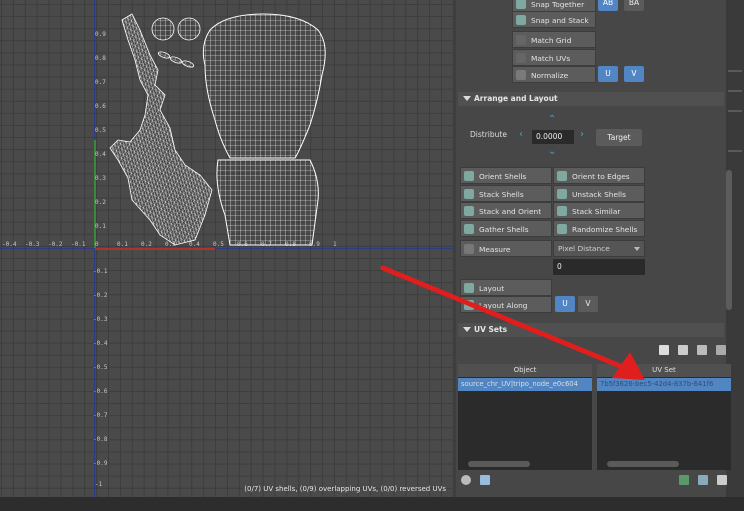 This screenshot has width=744, height=511. I want to click on match-grid-icon, so click(521, 40).